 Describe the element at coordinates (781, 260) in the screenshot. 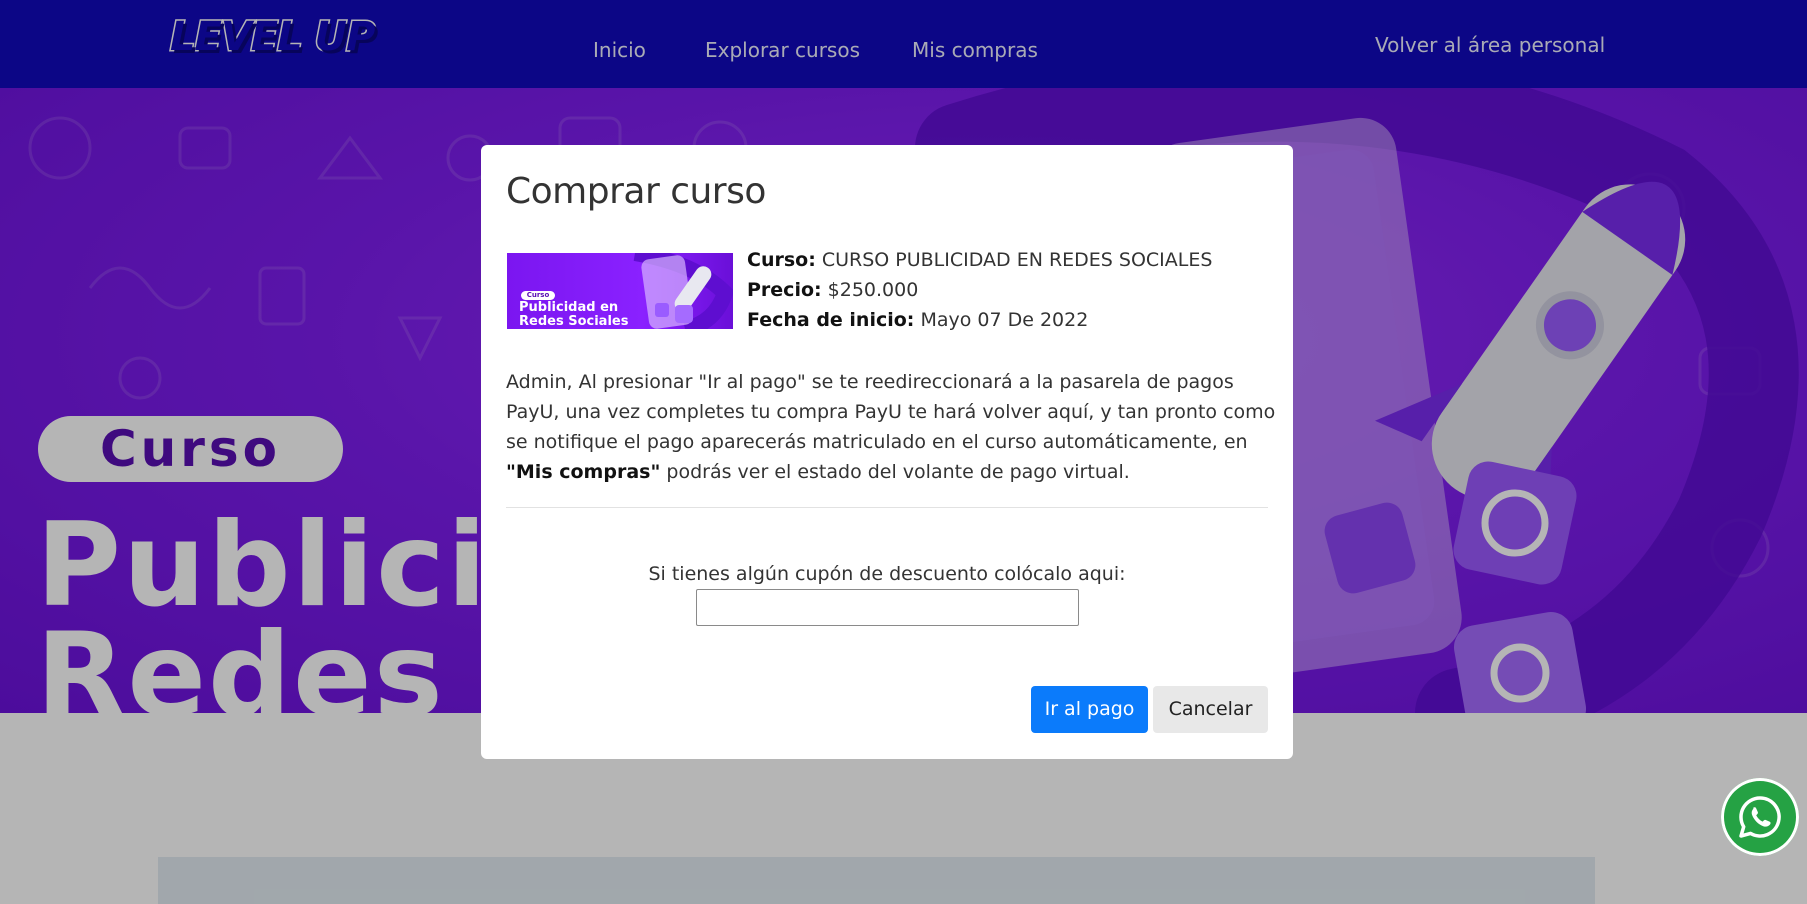

I see `course-name-label: Curso:` at that location.